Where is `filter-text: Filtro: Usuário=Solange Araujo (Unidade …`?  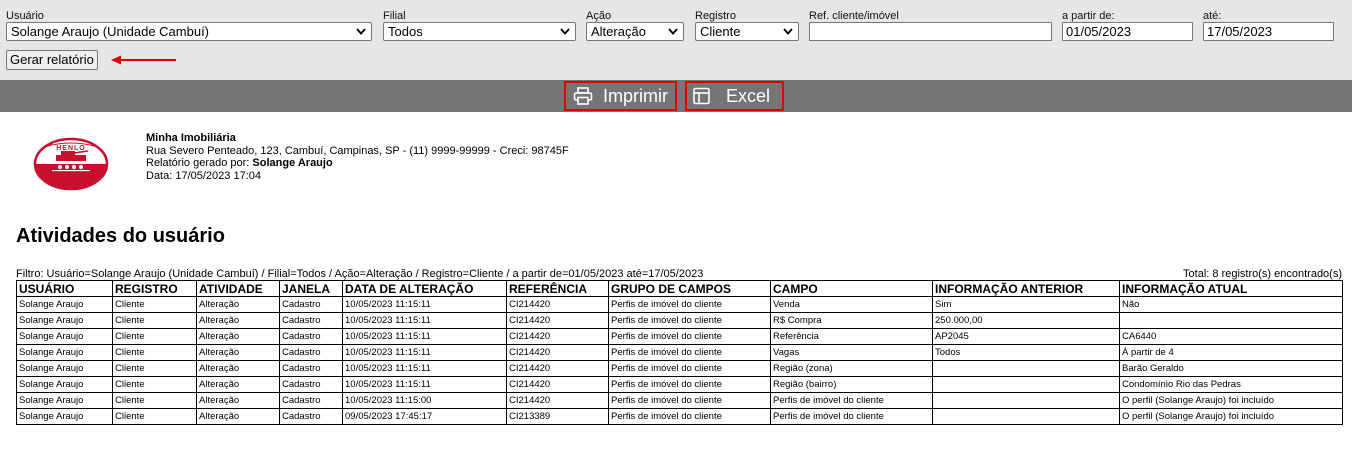 filter-text: Filtro: Usuário=Solange Araujo (Unidade … is located at coordinates (360, 274).